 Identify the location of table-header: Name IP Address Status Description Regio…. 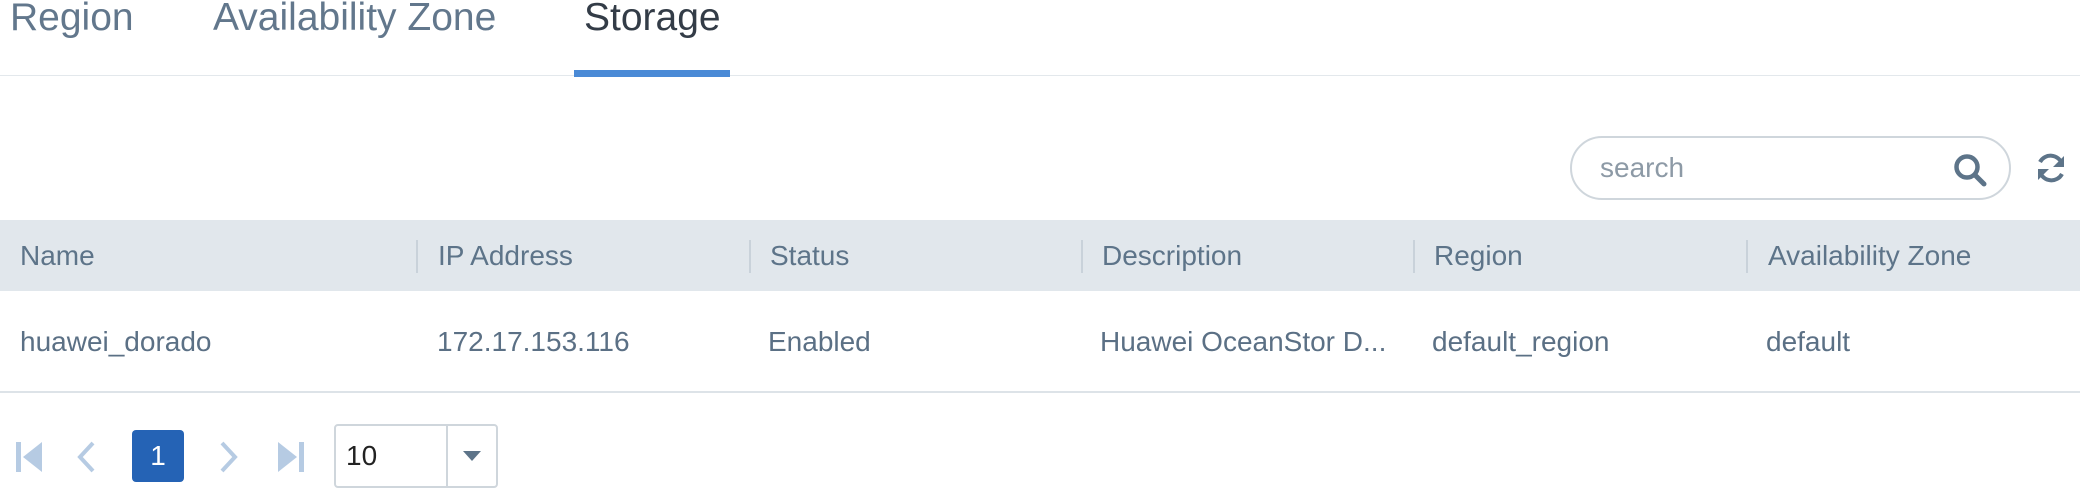
(1040, 255).